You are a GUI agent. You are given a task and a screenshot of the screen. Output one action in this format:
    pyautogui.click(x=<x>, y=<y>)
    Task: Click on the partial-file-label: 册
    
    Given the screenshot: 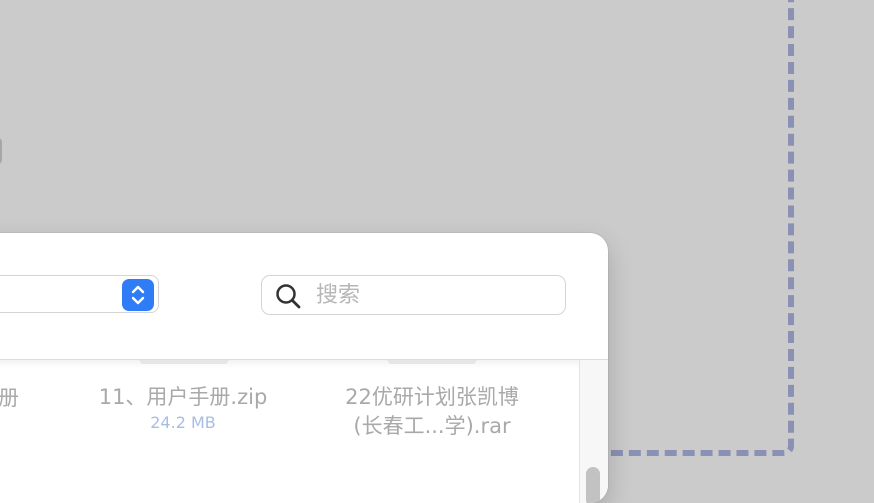 What is the action you would take?
    pyautogui.click(x=9, y=398)
    